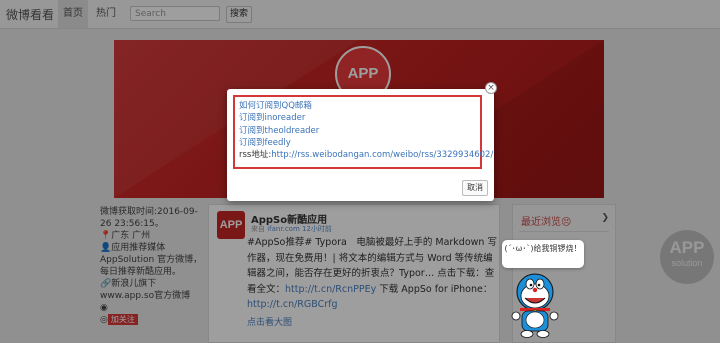 The height and width of the screenshot is (343, 720). I want to click on close-icon: ×, so click(491, 88).